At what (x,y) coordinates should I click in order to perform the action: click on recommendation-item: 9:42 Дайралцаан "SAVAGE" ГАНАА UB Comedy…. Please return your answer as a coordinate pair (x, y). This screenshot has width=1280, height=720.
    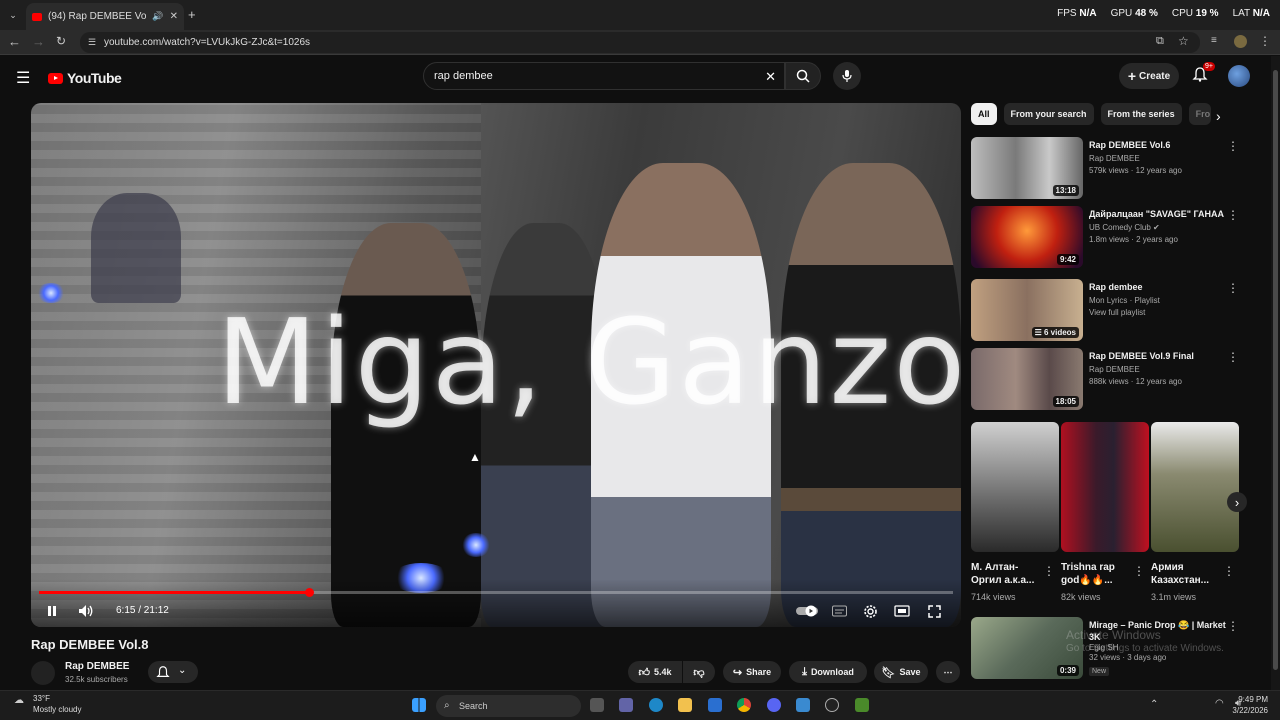
    Looking at the image, I should click on (1118, 237).